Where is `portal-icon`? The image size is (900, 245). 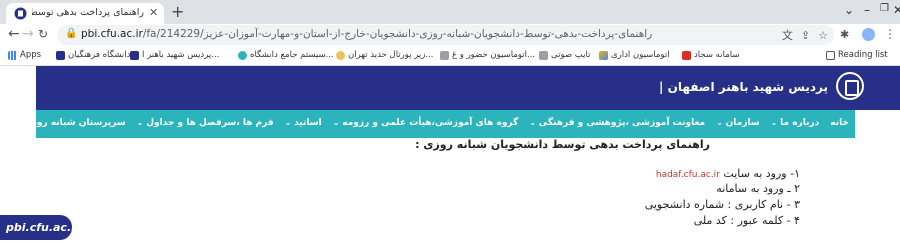 portal-icon is located at coordinates (340, 55).